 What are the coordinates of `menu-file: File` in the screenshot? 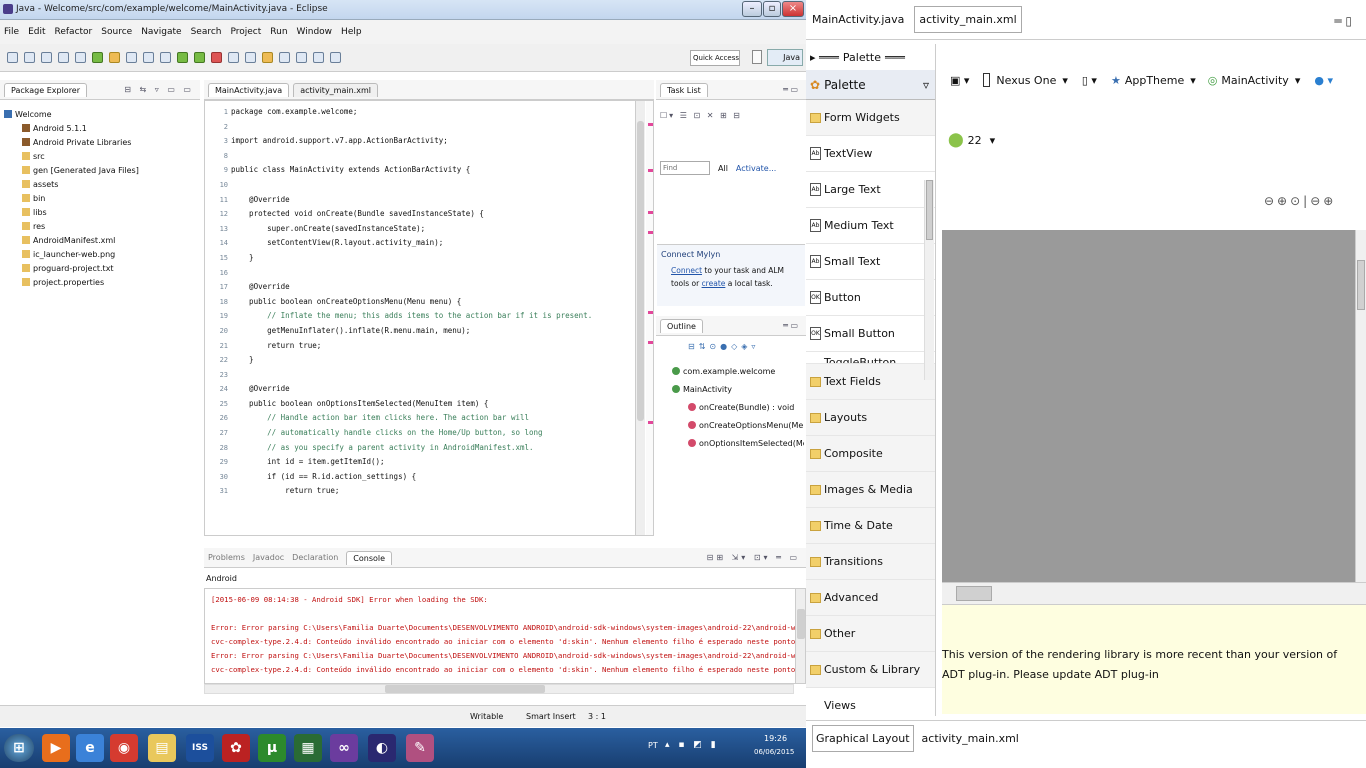 It's located at (11, 32).